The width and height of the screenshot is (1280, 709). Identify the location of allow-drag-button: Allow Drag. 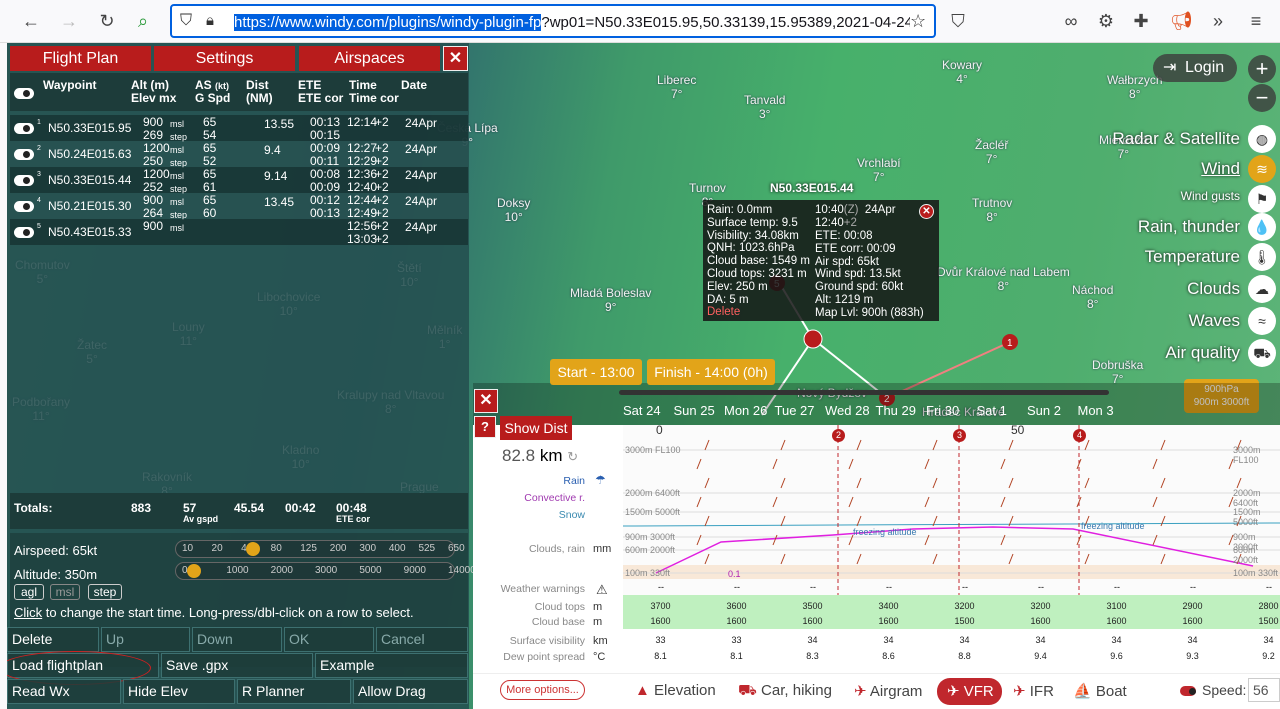
(410, 691).